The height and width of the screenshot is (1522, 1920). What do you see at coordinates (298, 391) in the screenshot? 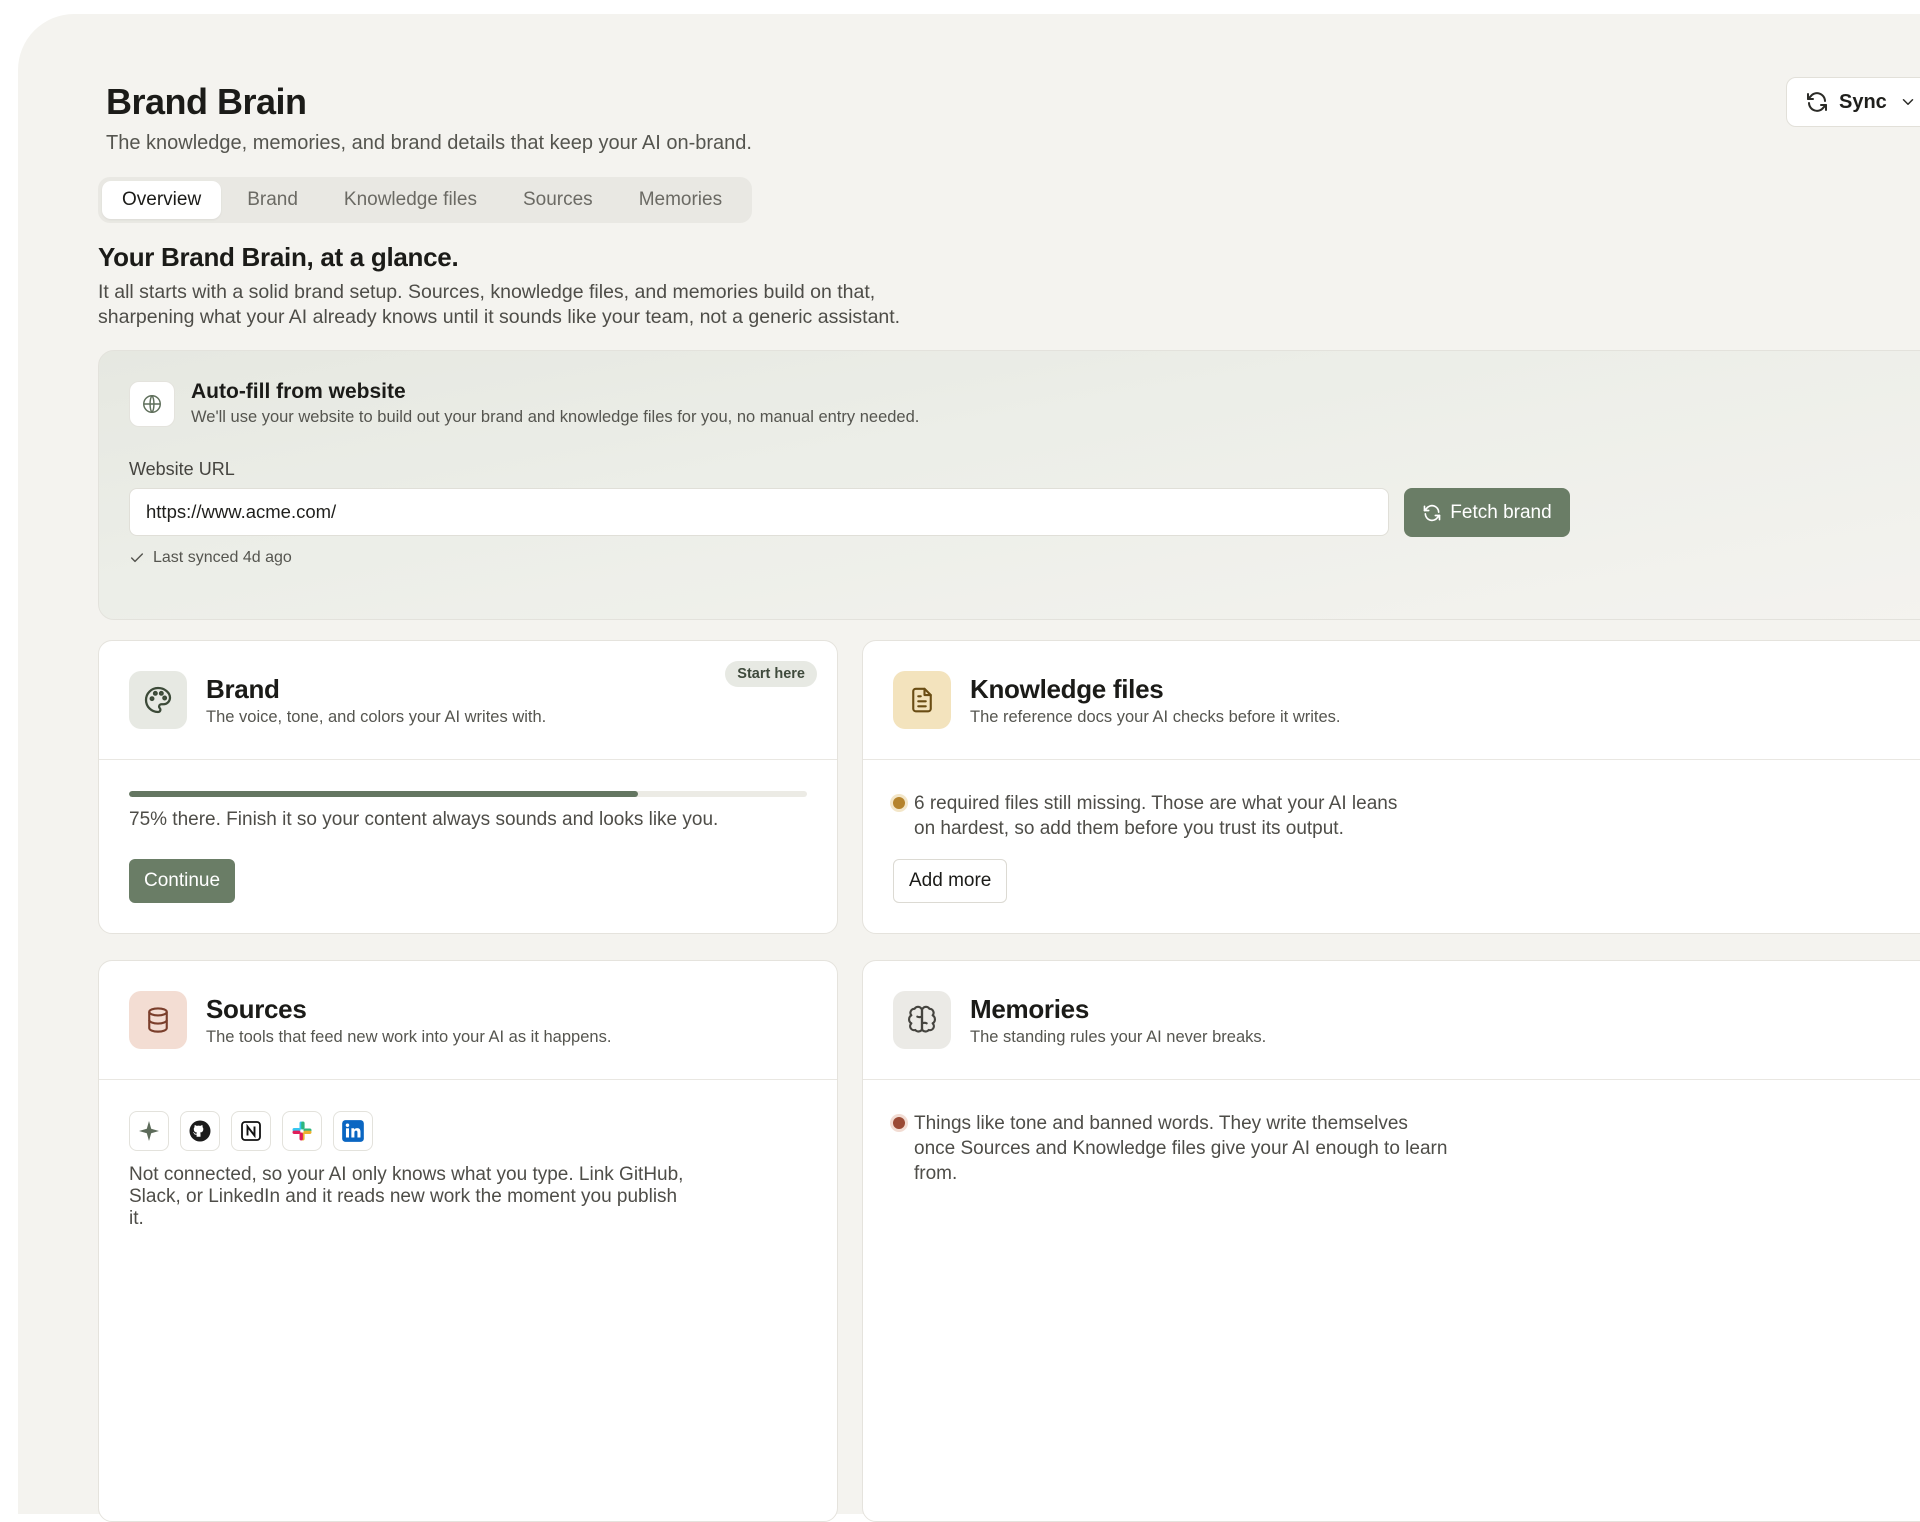
I see `autofill-title: Auto-fill from website` at bounding box center [298, 391].